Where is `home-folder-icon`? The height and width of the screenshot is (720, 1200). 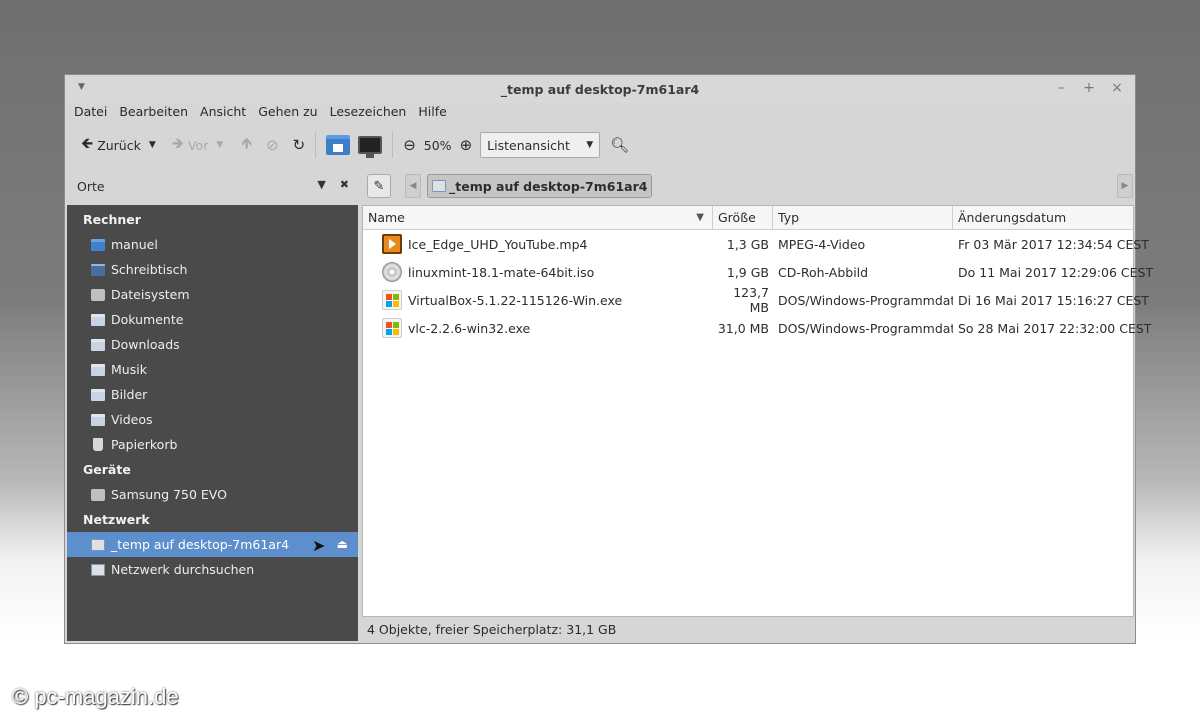 home-folder-icon is located at coordinates (338, 145).